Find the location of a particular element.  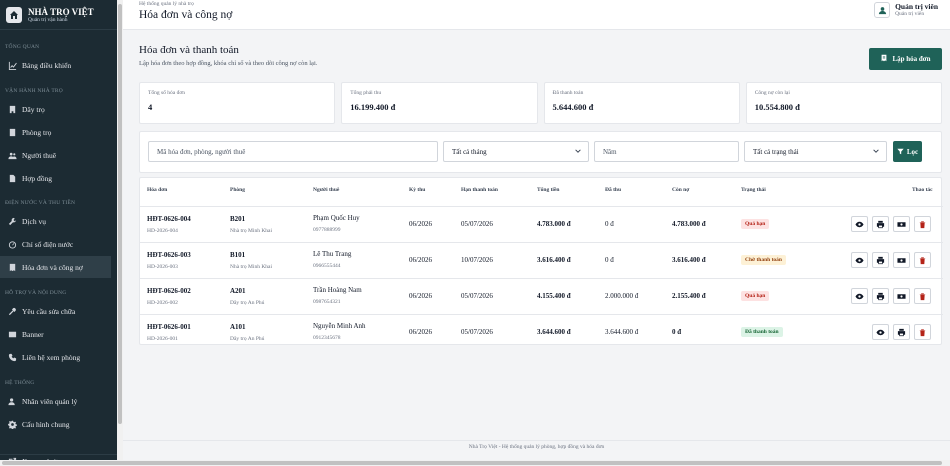

sidebar-section-label: ĐIỆN NƯỚC VÀ THU TIỀN is located at coordinates (40, 203).